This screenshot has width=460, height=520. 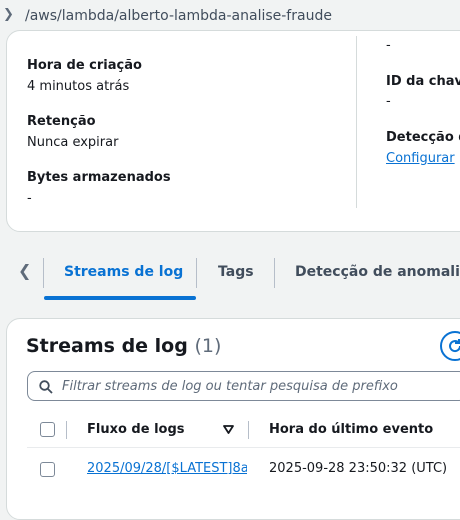 I want to click on sort-descending-icon, so click(x=228, y=429).